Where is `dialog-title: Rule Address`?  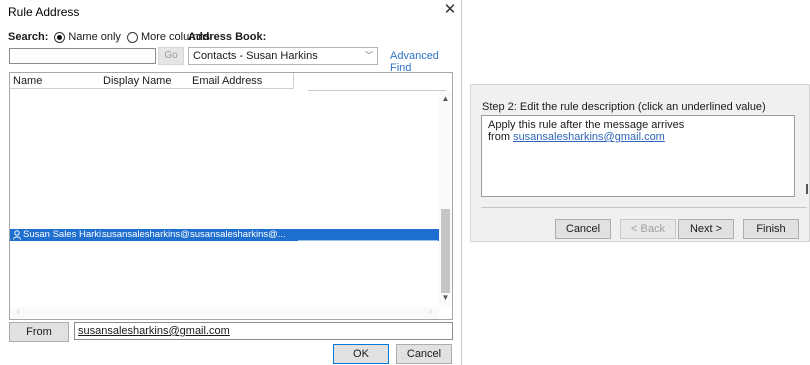 dialog-title: Rule Address is located at coordinates (44, 12).